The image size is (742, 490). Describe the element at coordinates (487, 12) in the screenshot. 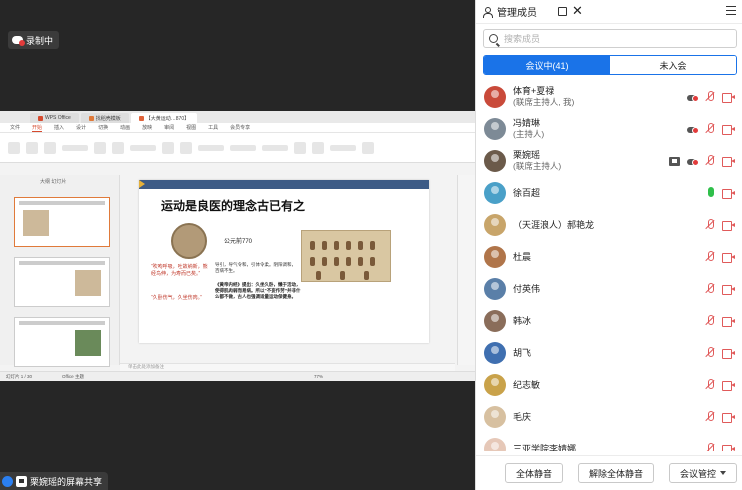

I see `members-icon` at that location.